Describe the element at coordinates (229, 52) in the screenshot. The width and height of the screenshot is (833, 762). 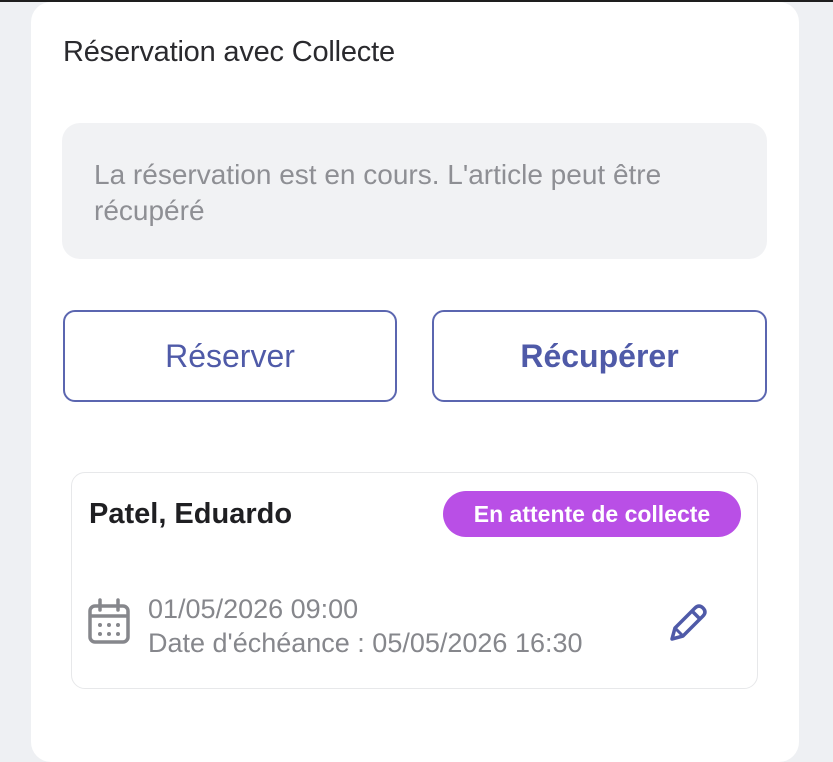
I see `panel-title: Réservation avec Collecte` at that location.